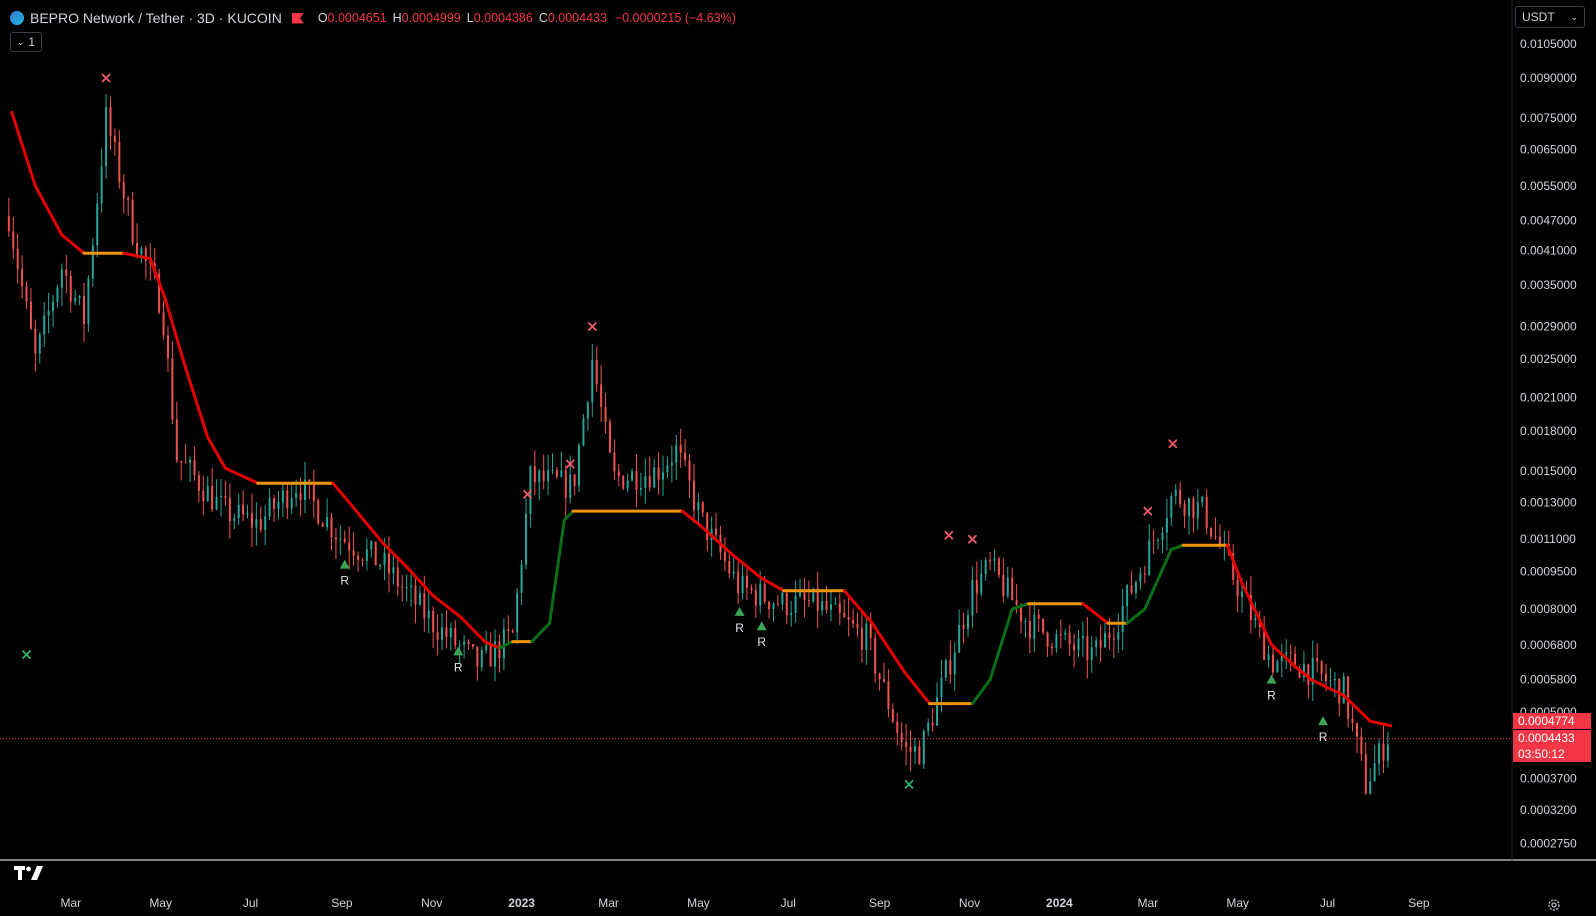 This screenshot has width=1596, height=916. I want to click on tradingview-logo, so click(29, 873).